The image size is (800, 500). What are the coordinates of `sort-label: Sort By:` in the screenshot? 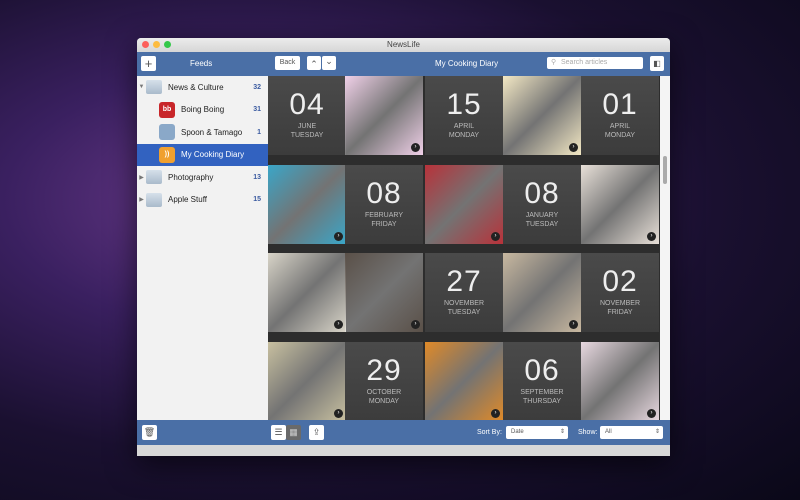 It's located at (489, 432).